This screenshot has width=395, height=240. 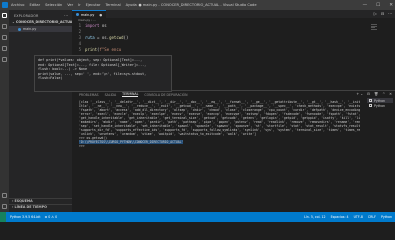 What do you see at coordinates (233, 50) in the screenshot?
I see `code-line: 5 print(f"Se encu` at bounding box center [233, 50].